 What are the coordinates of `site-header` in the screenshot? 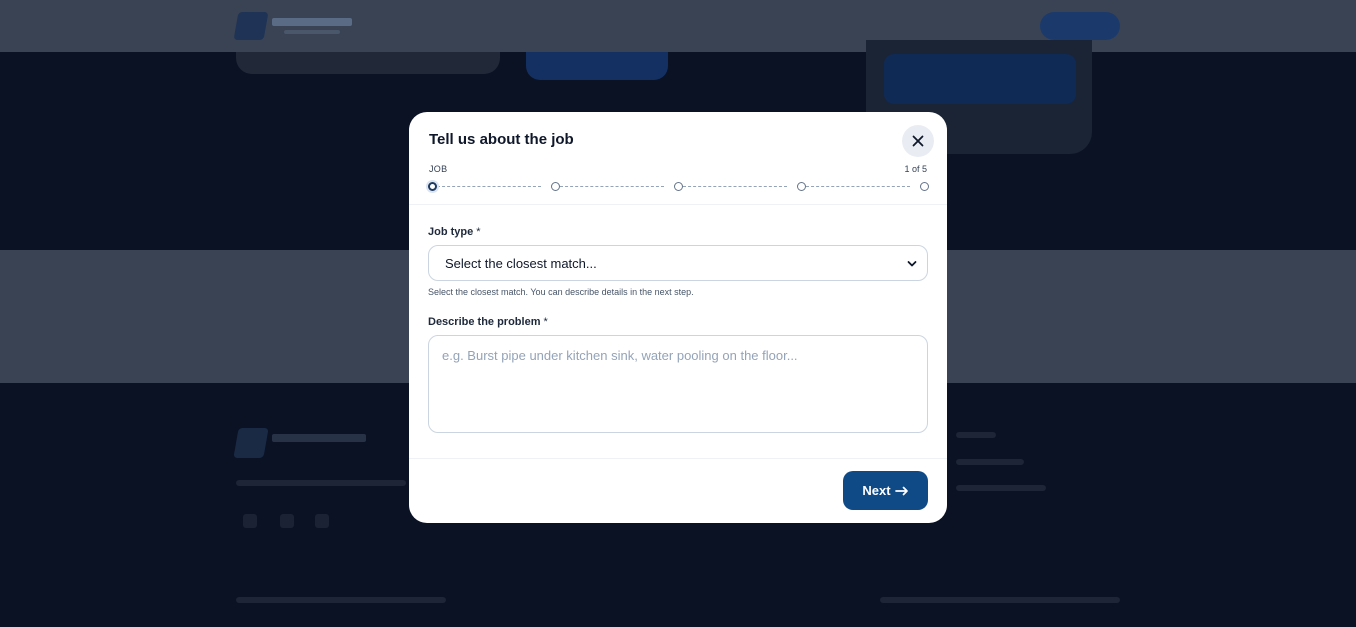 It's located at (678, 26).